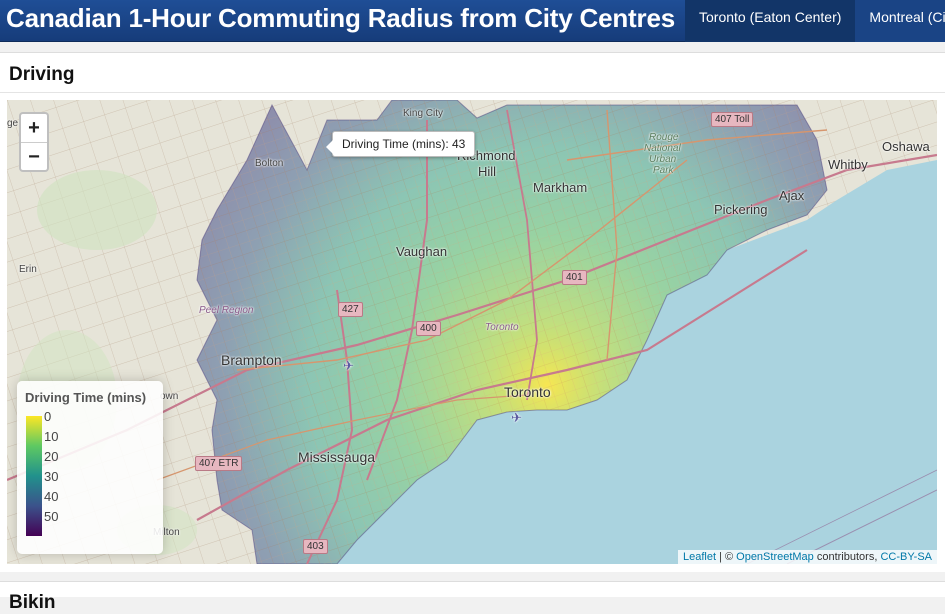 The image size is (945, 614). Describe the element at coordinates (400, 144) in the screenshot. I see `hover-tooltip: Driving Time (mins): 43` at that location.